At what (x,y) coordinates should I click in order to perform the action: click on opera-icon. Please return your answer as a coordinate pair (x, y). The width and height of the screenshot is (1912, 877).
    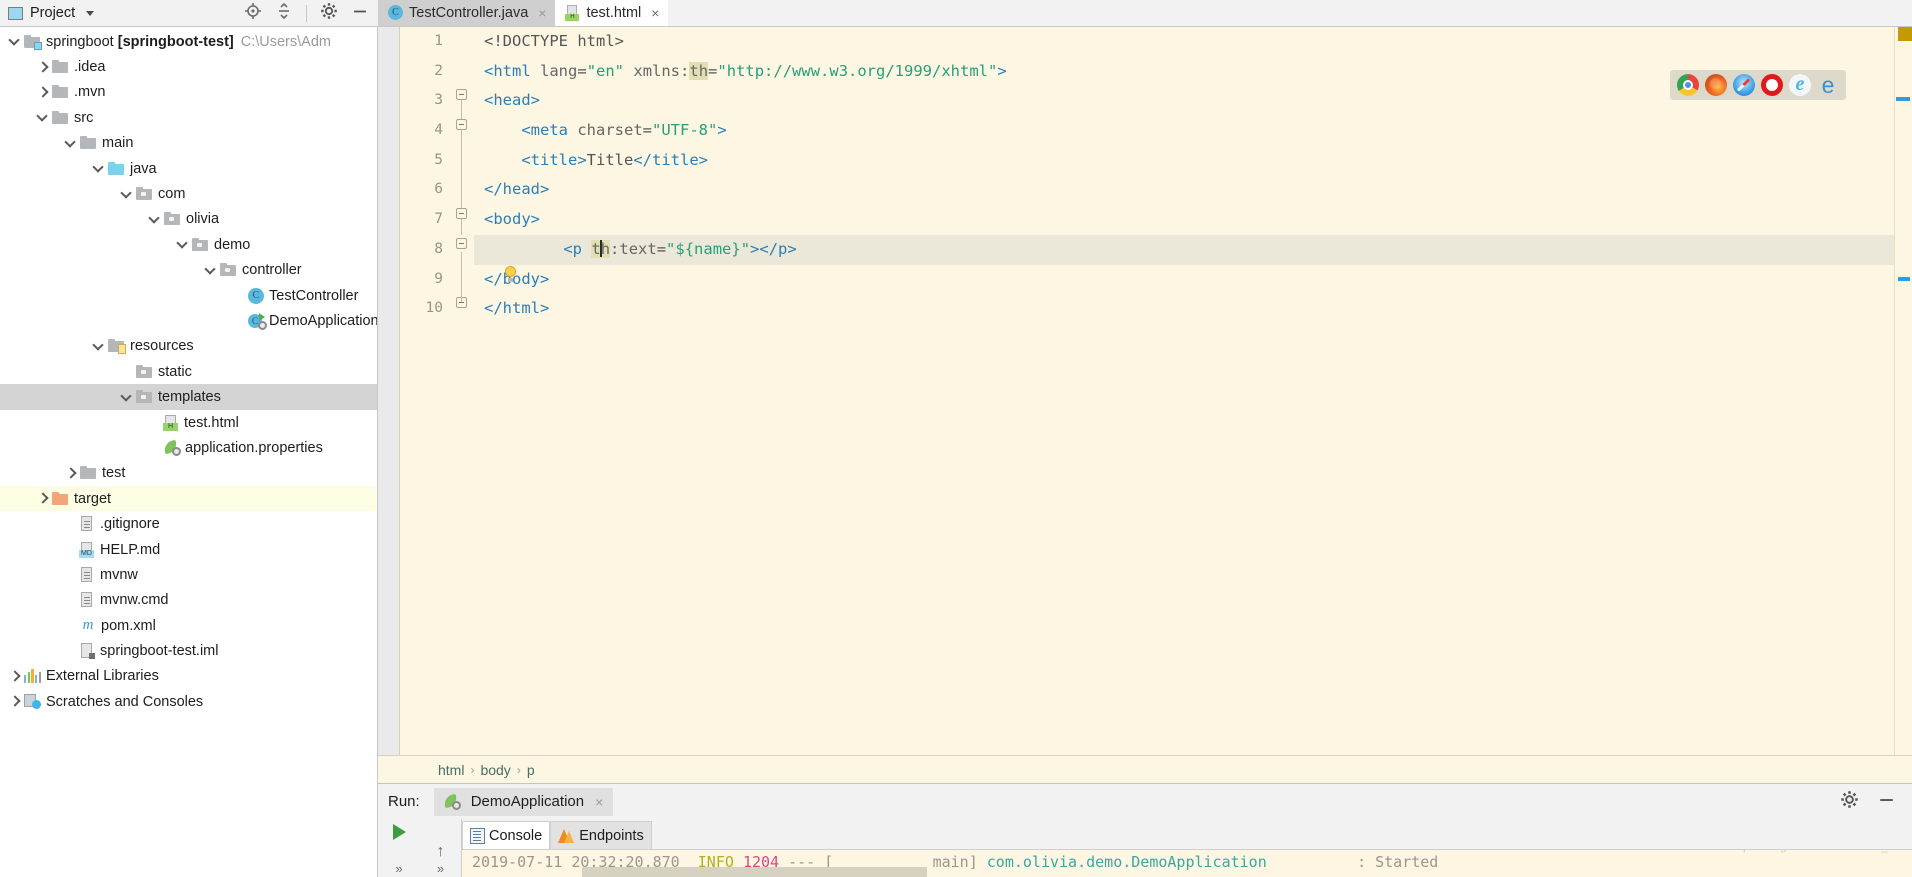
    Looking at the image, I should click on (1772, 85).